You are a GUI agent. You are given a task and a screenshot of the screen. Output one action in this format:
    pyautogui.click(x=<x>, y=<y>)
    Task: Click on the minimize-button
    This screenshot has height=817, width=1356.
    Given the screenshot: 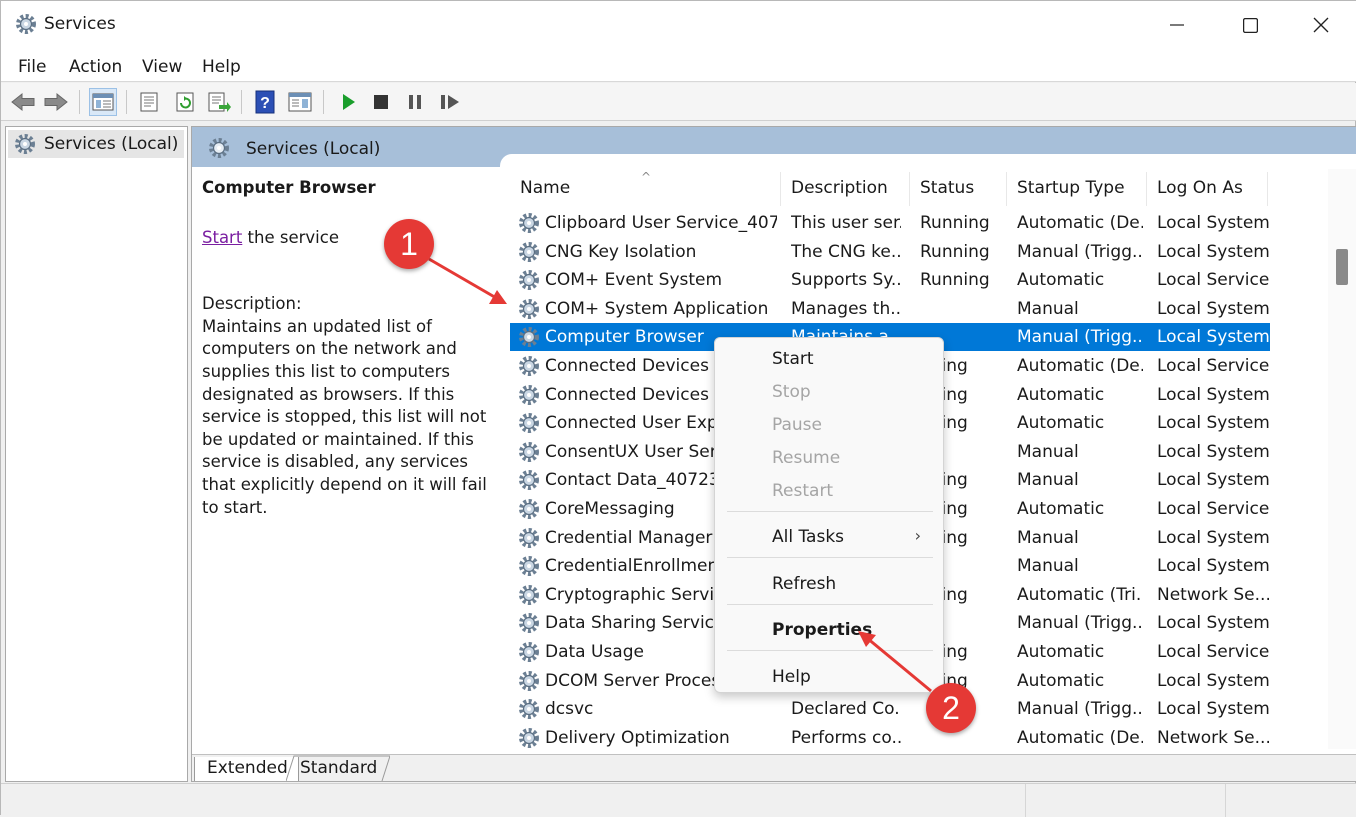 What is the action you would take?
    pyautogui.click(x=1177, y=25)
    